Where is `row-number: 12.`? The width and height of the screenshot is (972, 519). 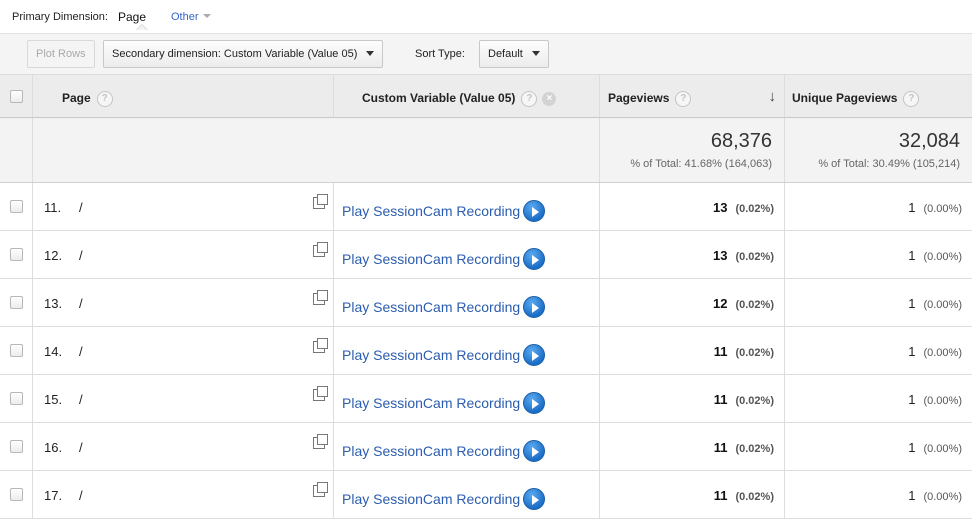 row-number: 12. is located at coordinates (53, 255).